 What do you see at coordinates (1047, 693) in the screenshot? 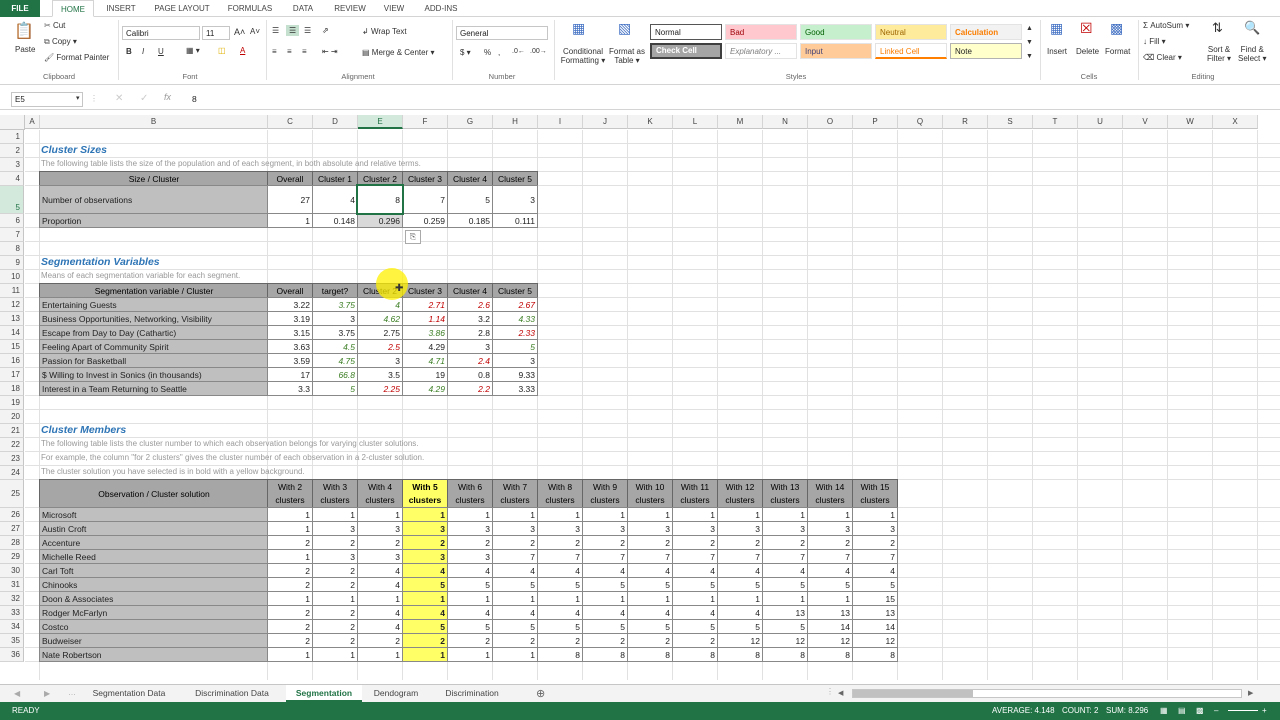
I see `horizontal-scrollbar` at bounding box center [1047, 693].